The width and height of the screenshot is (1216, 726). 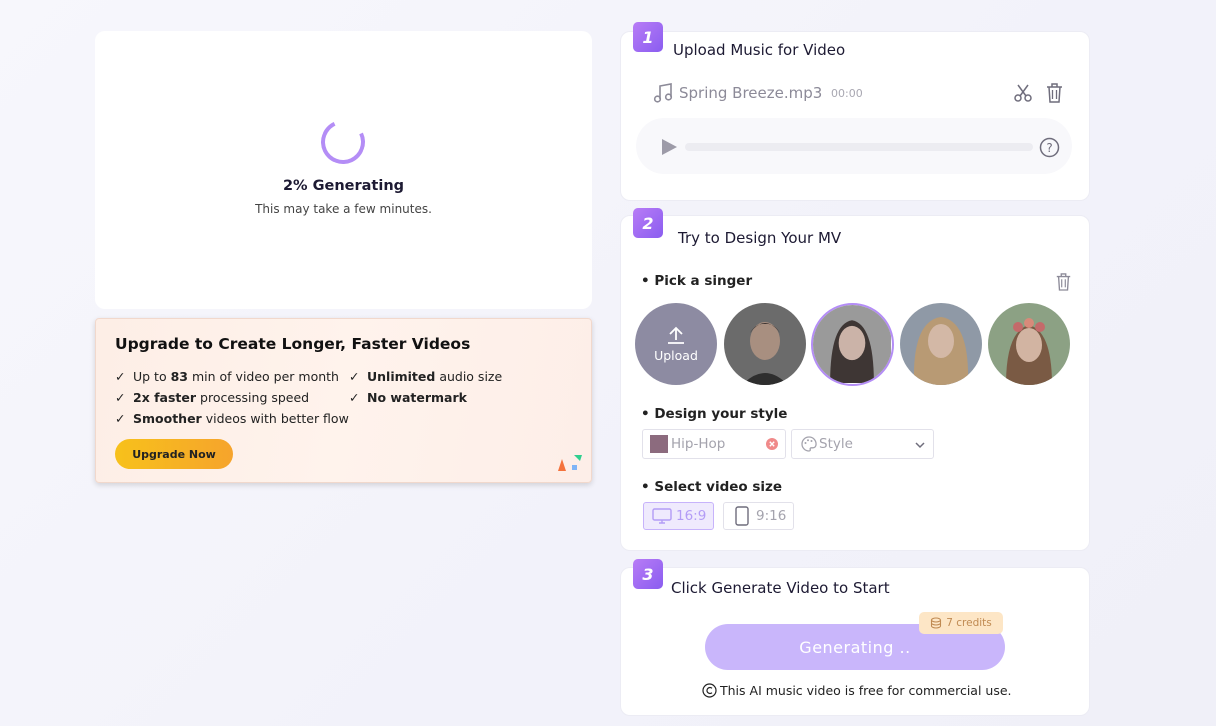 What do you see at coordinates (227, 376) in the screenshot?
I see `feature-minutes: ✓ Up to 83 min of video per month` at bounding box center [227, 376].